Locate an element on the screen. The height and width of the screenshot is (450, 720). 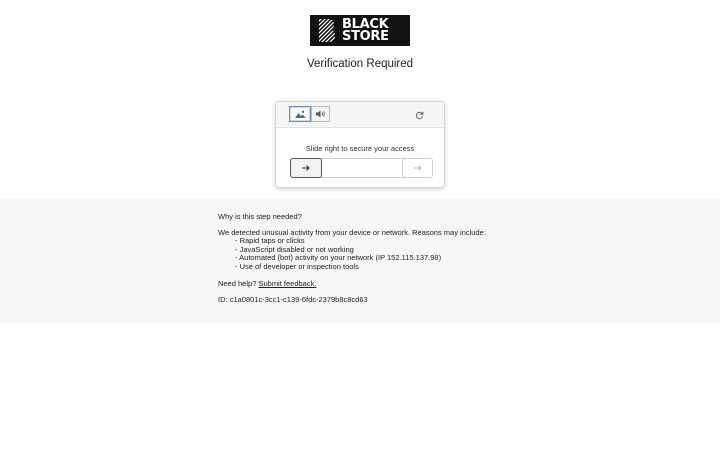
audio-challenge-button is located at coordinates (320, 114).